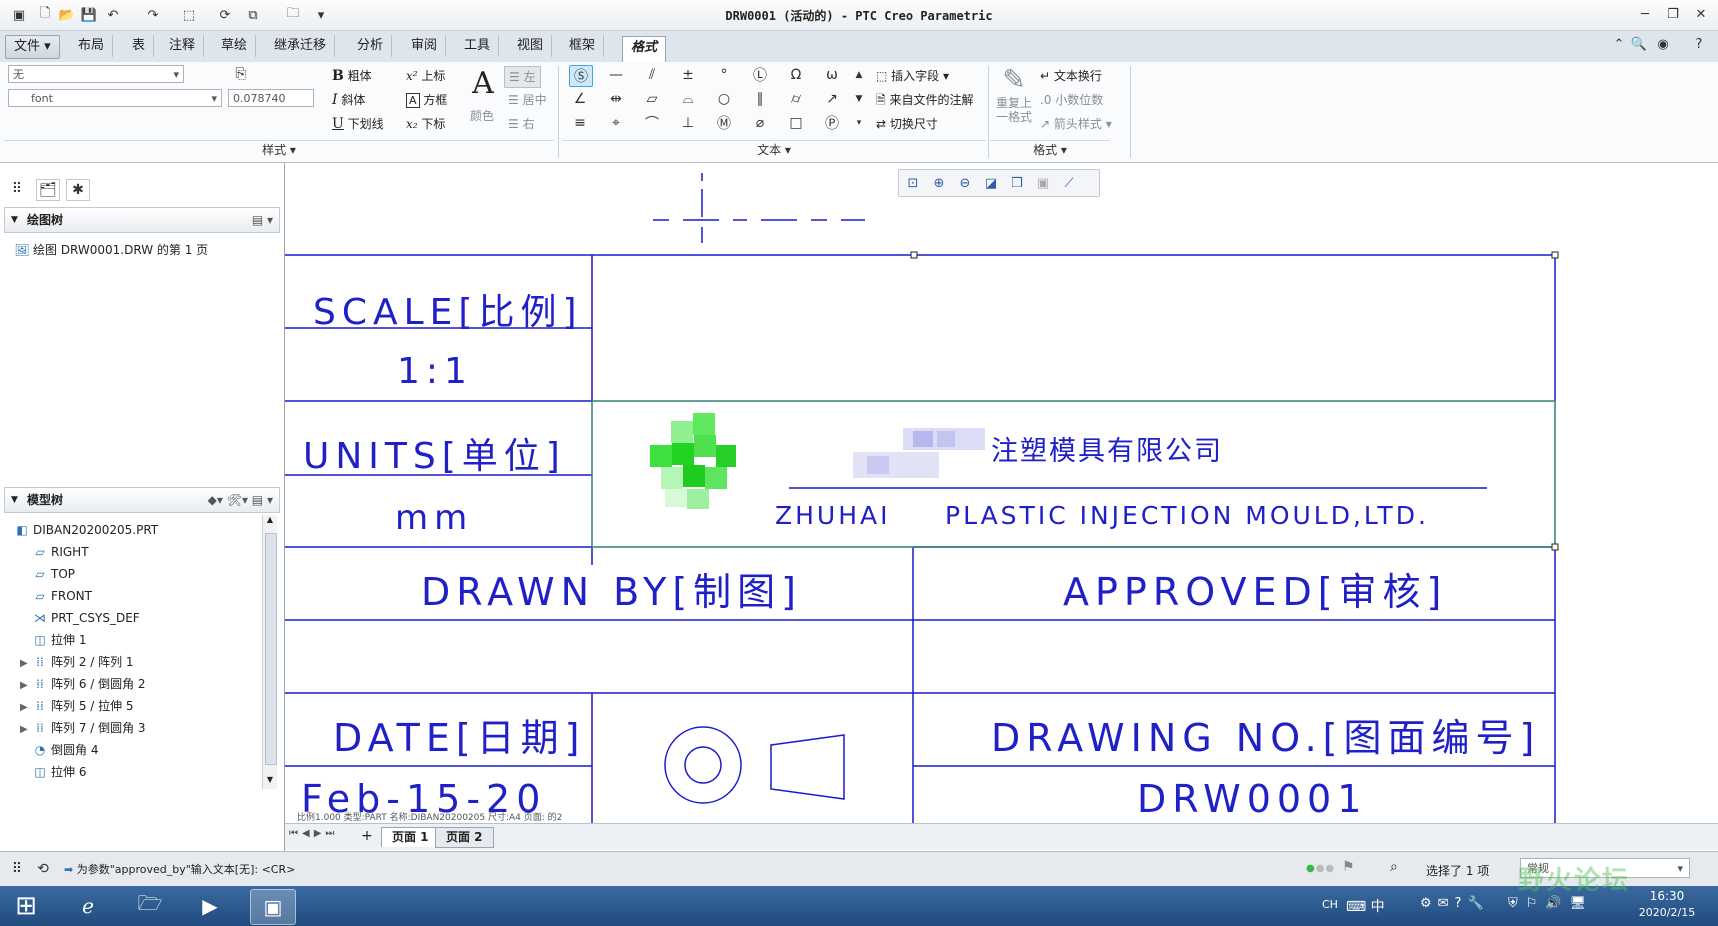  What do you see at coordinates (43, 869) in the screenshot?
I see `browser-toggle-icon: ⟲` at bounding box center [43, 869].